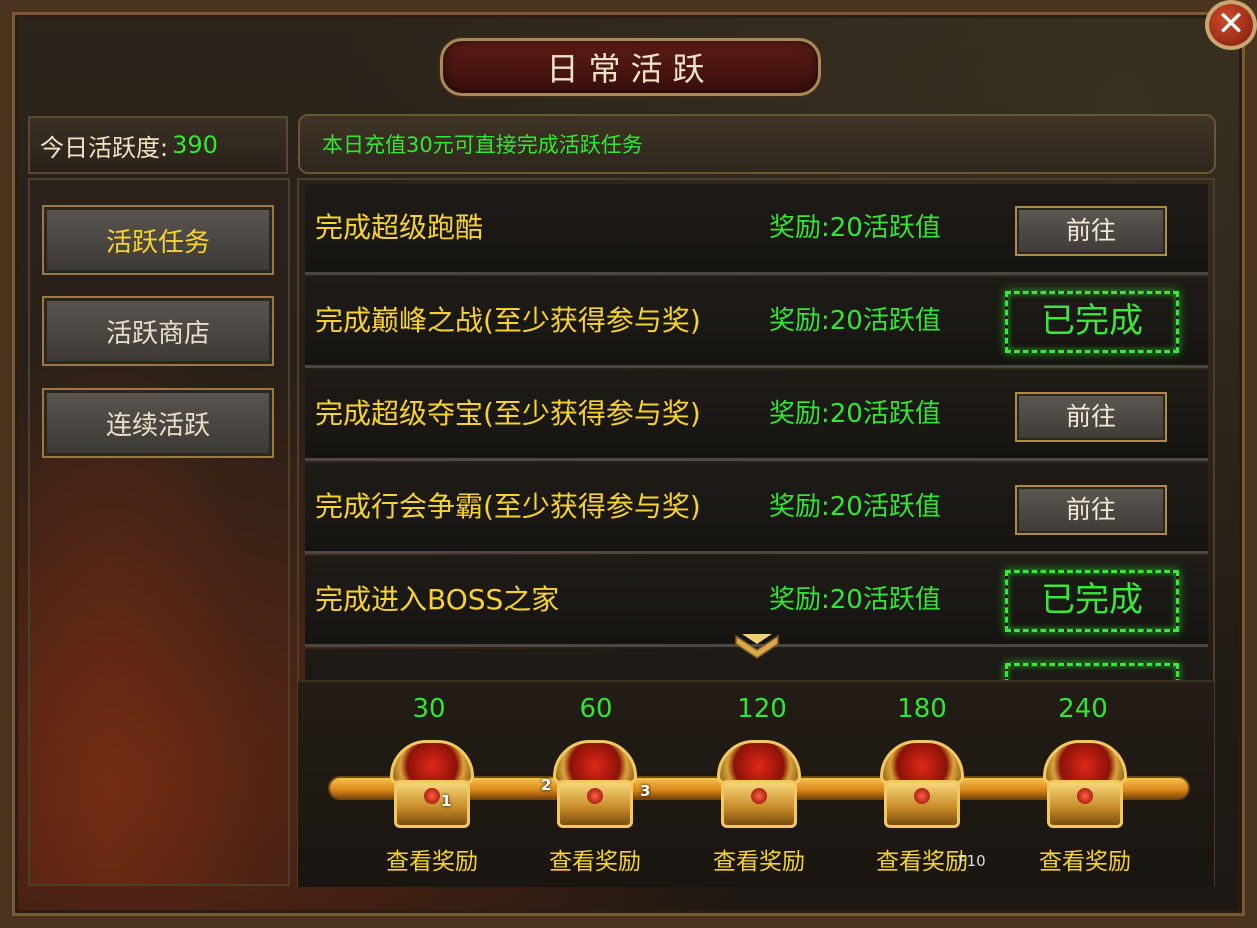  What do you see at coordinates (596, 709) in the screenshot?
I see `milestone-threshold: 60` at bounding box center [596, 709].